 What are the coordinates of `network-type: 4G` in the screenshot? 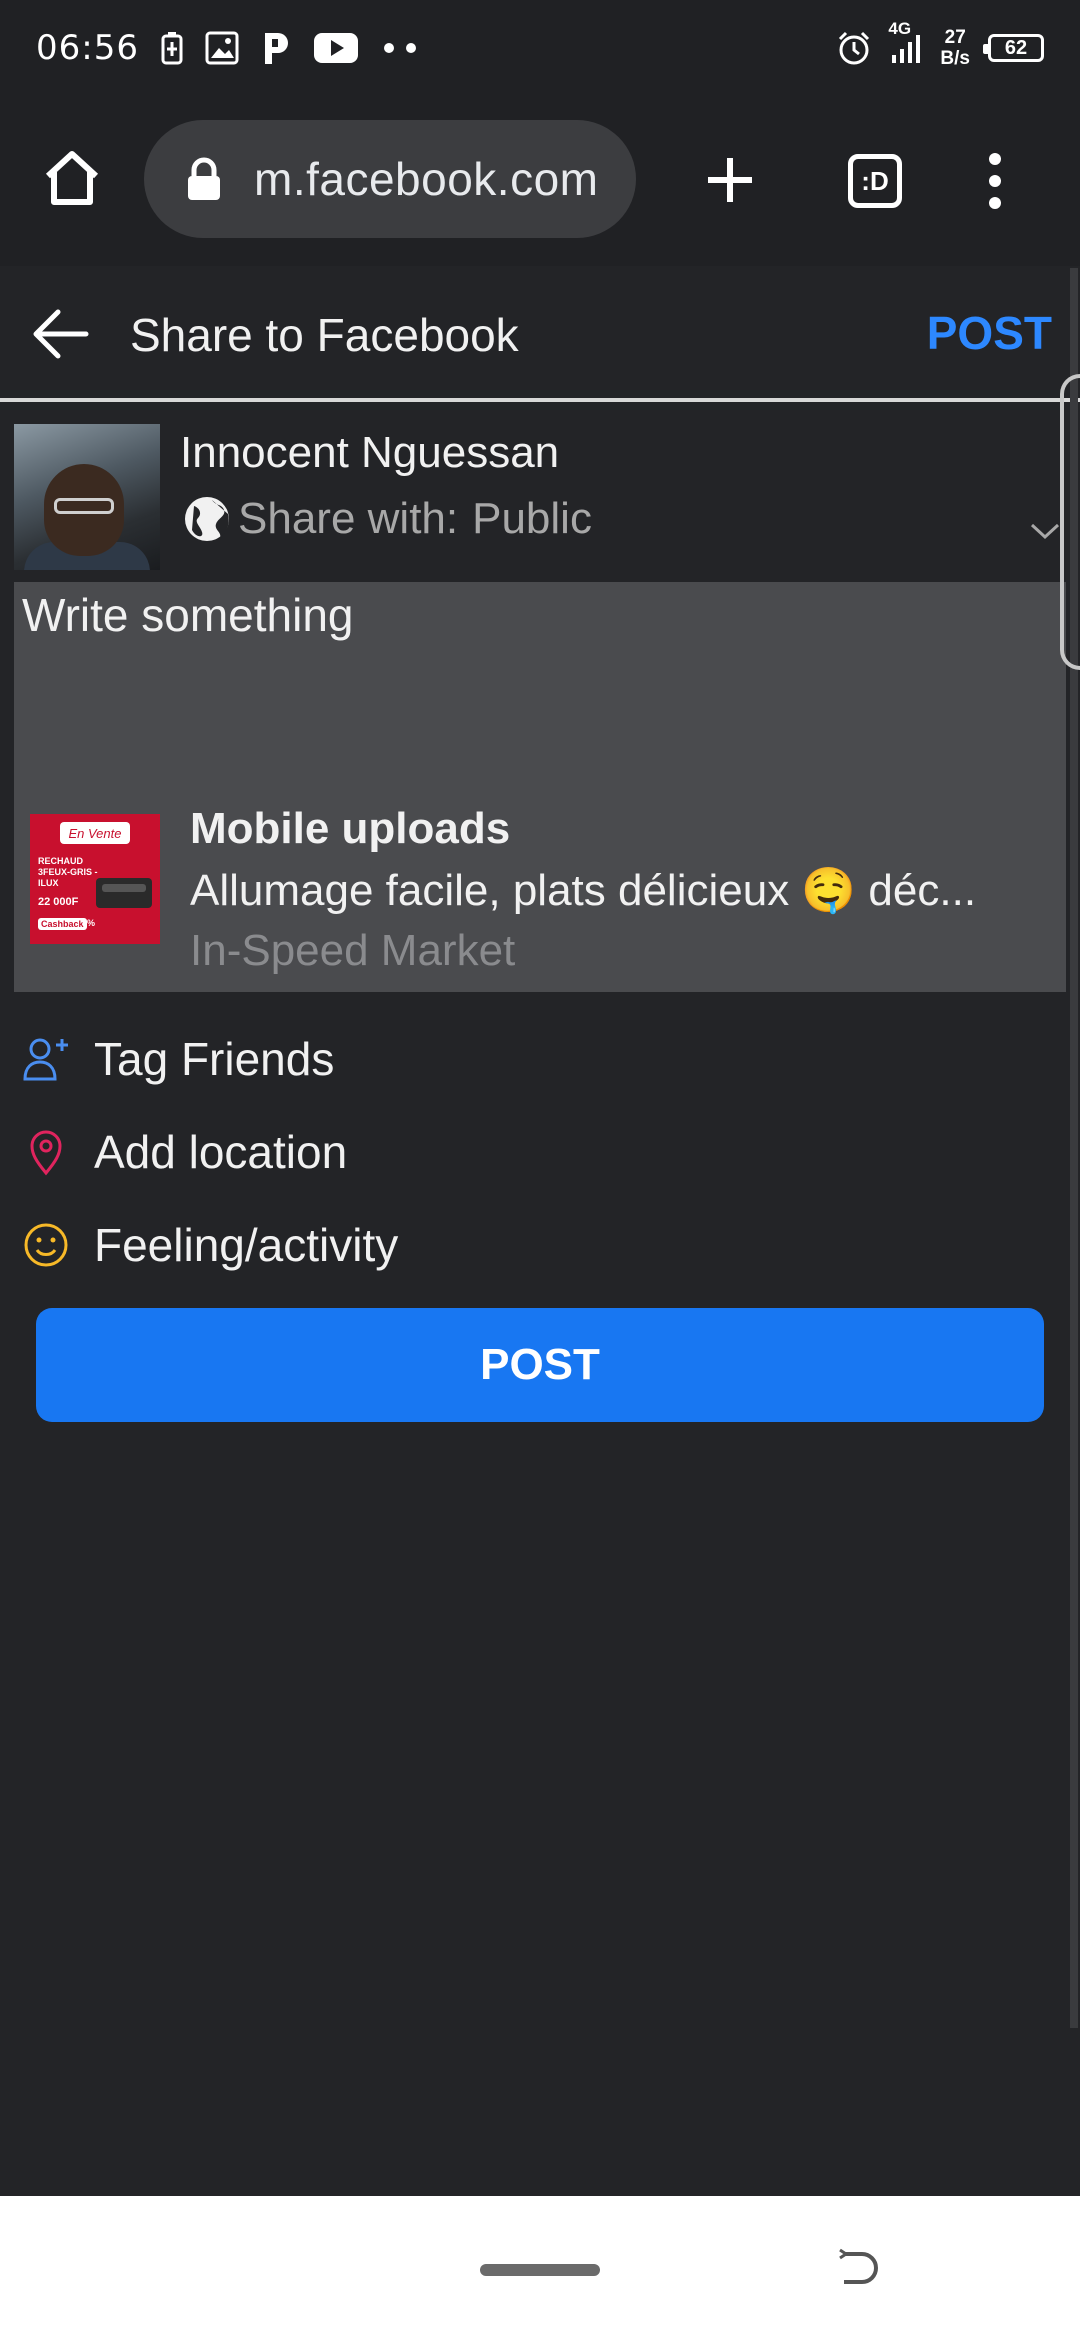 It's located at (900, 28).